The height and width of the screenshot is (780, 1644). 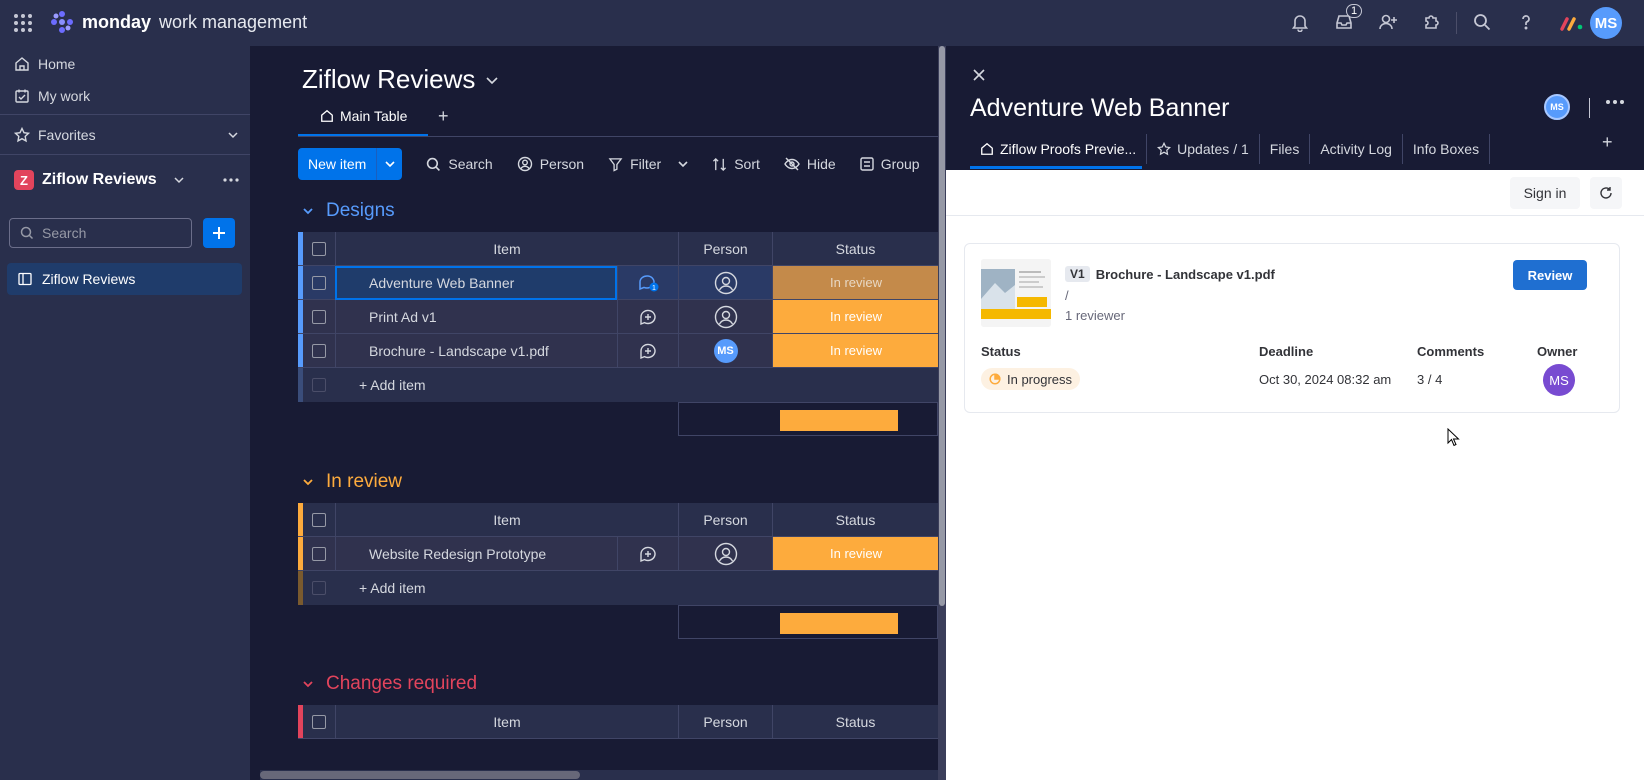 What do you see at coordinates (389, 164) in the screenshot?
I see `new-item-dropdown` at bounding box center [389, 164].